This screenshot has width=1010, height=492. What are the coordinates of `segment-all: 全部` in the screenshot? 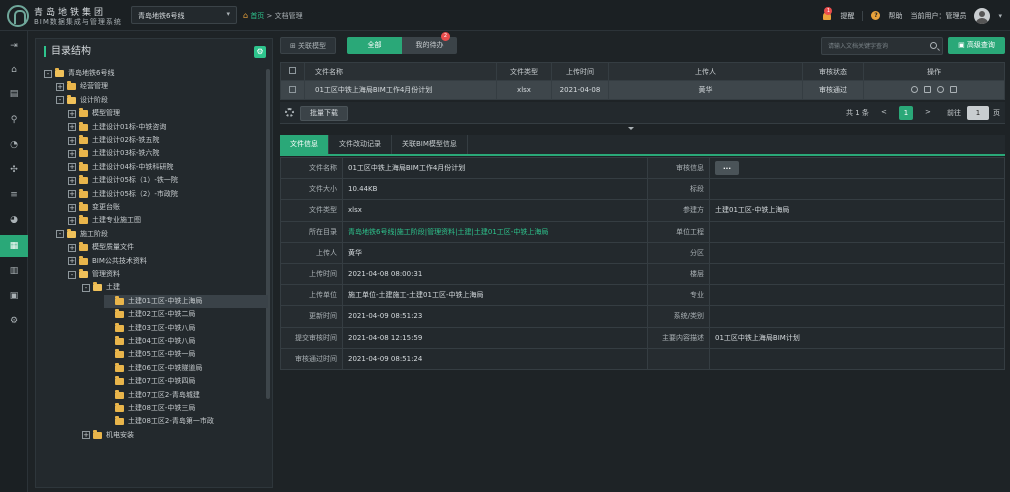 It's located at (374, 45).